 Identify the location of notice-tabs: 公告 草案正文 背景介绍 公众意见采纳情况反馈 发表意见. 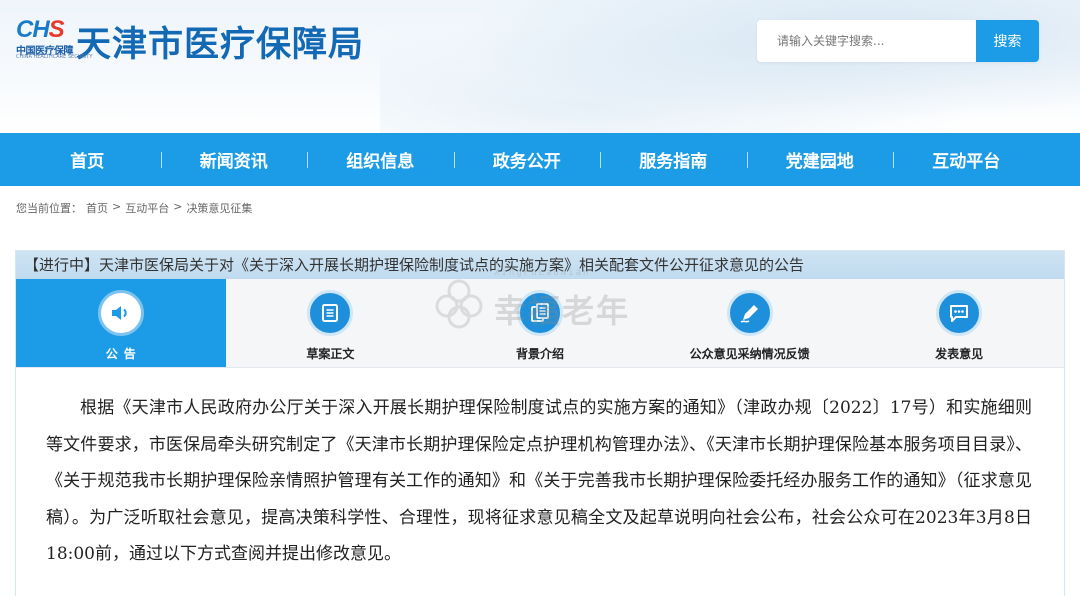
(540, 323).